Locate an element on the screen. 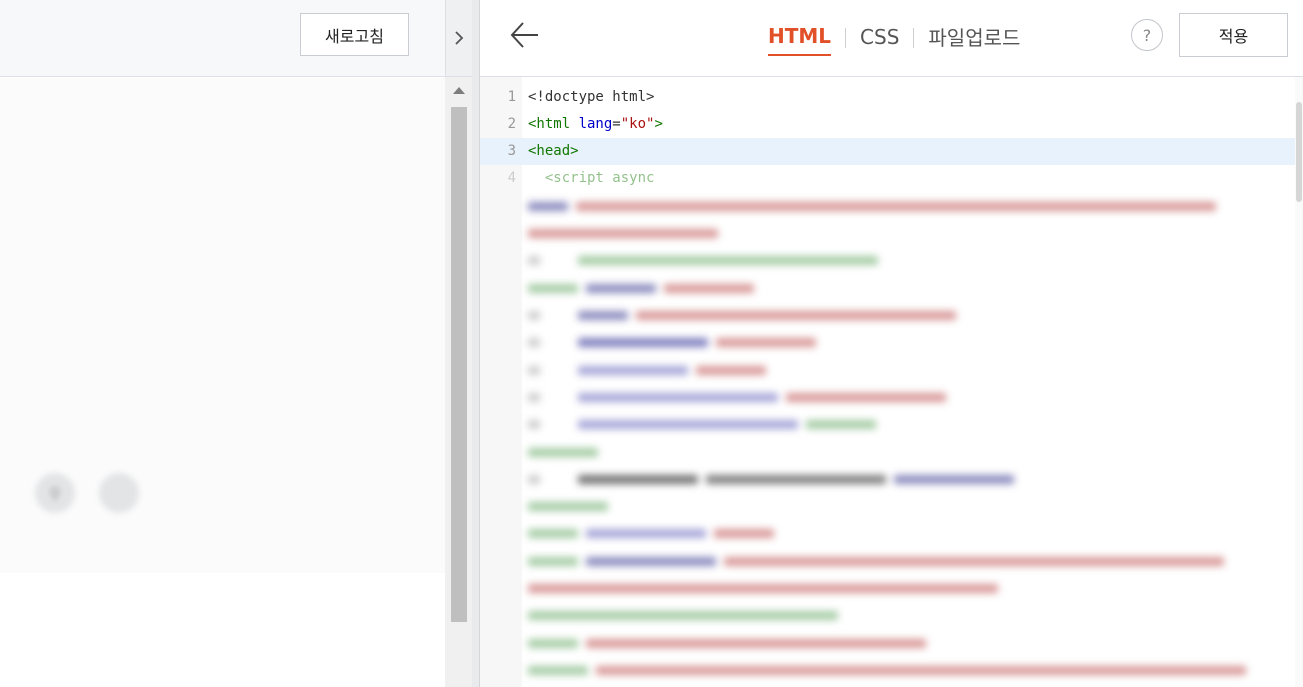  help-button: ? is located at coordinates (1147, 35).